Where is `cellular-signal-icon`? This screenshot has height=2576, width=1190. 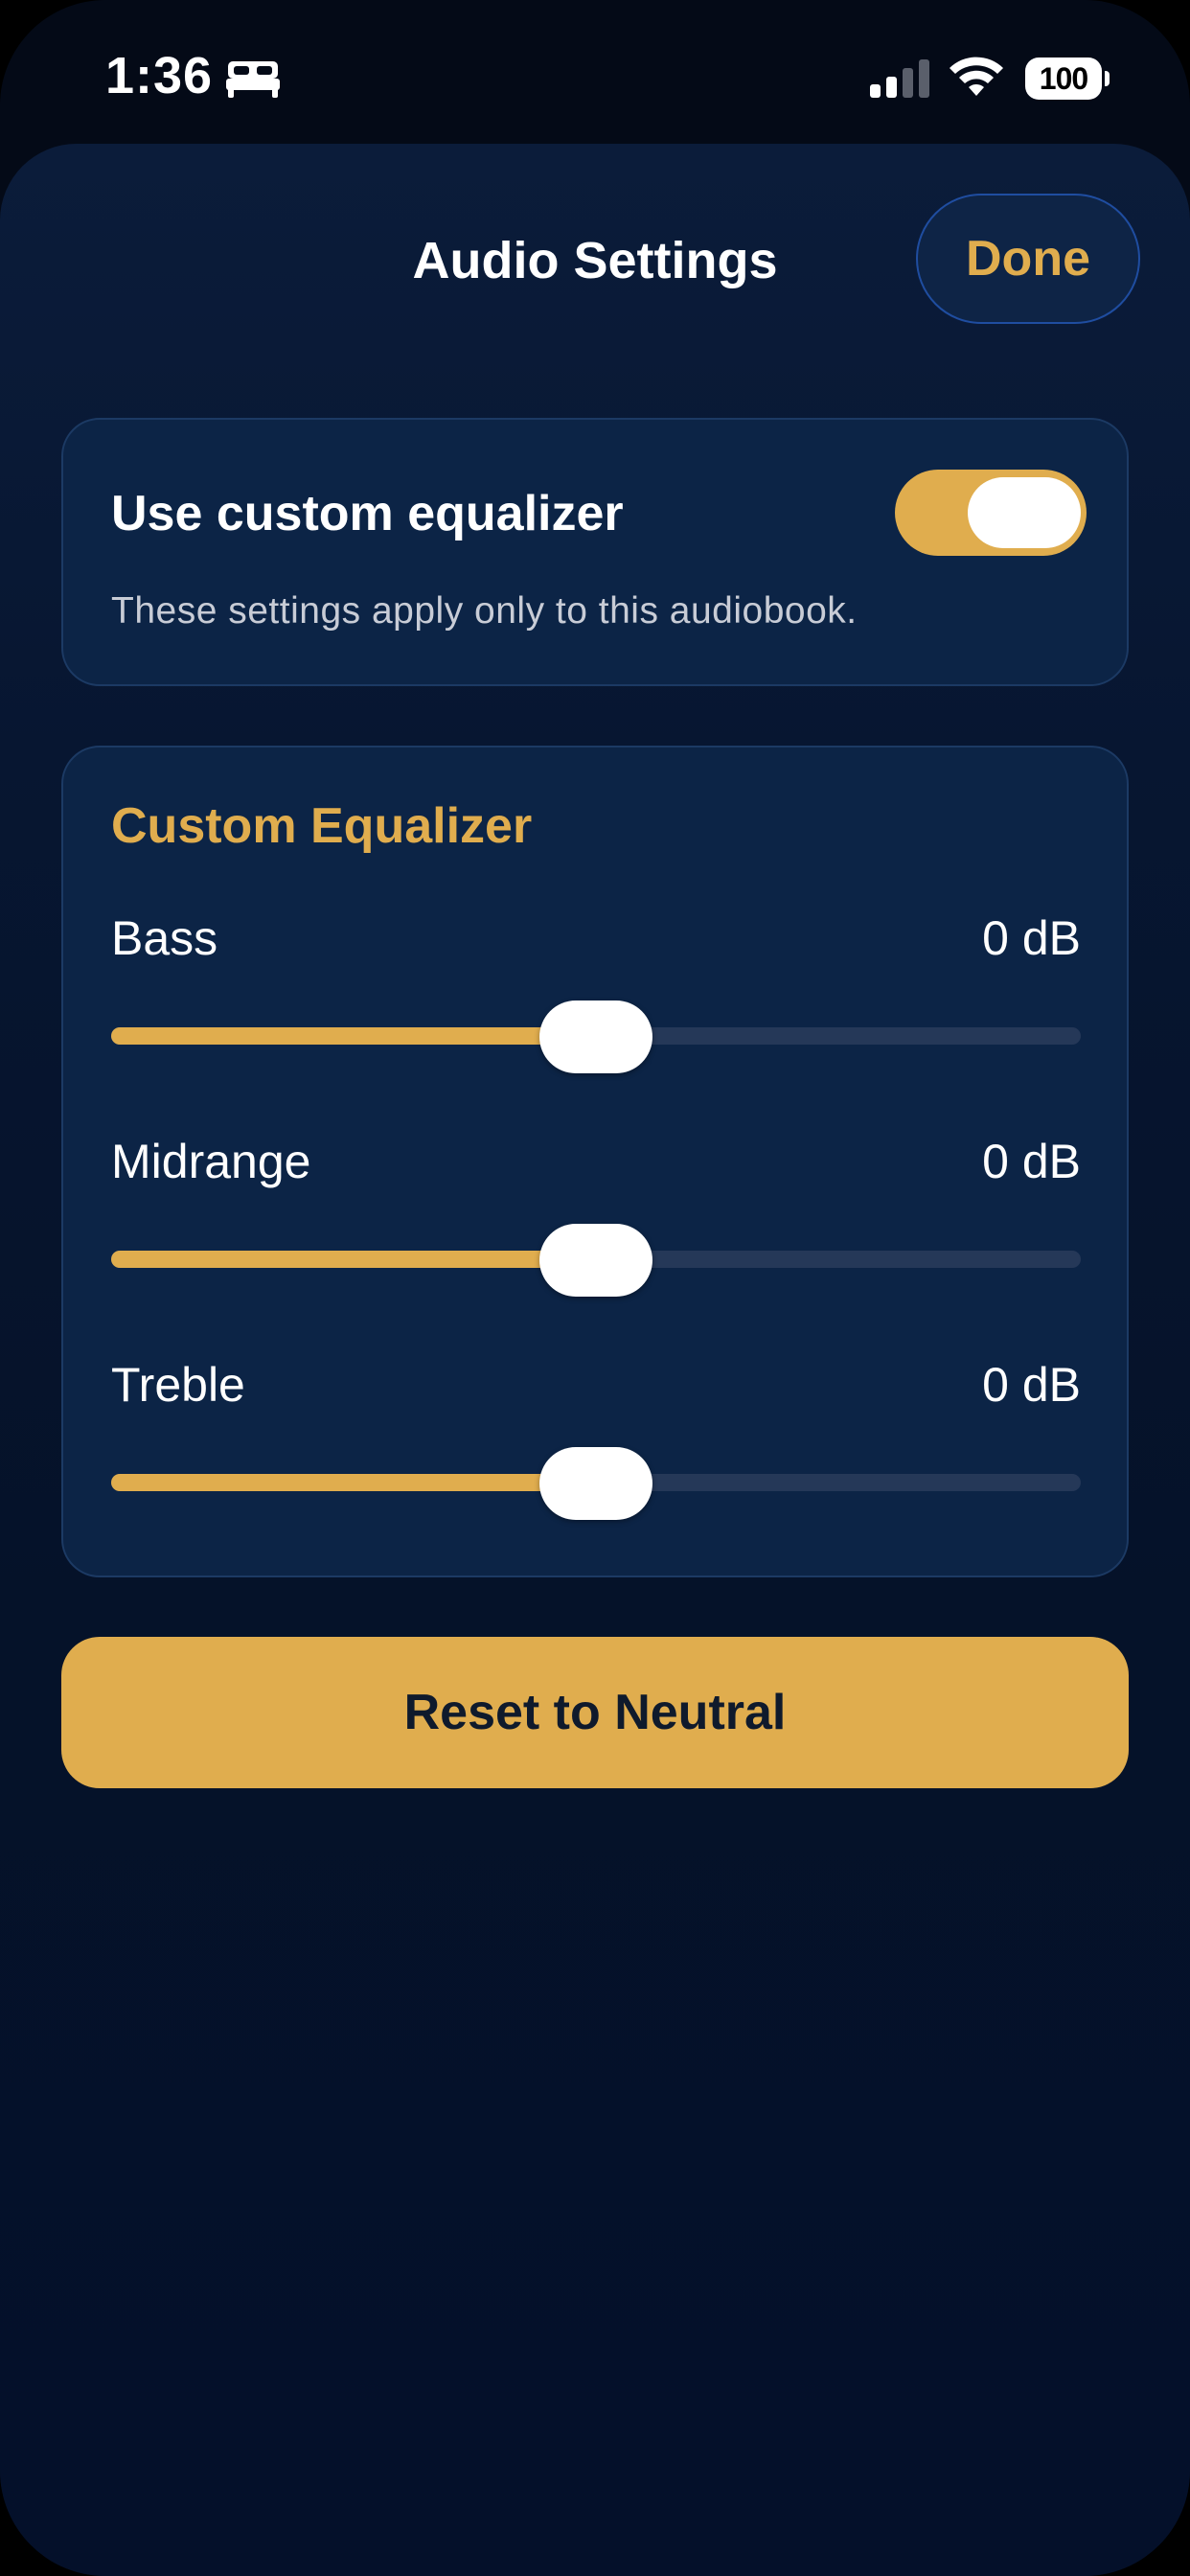 cellular-signal-icon is located at coordinates (900, 78).